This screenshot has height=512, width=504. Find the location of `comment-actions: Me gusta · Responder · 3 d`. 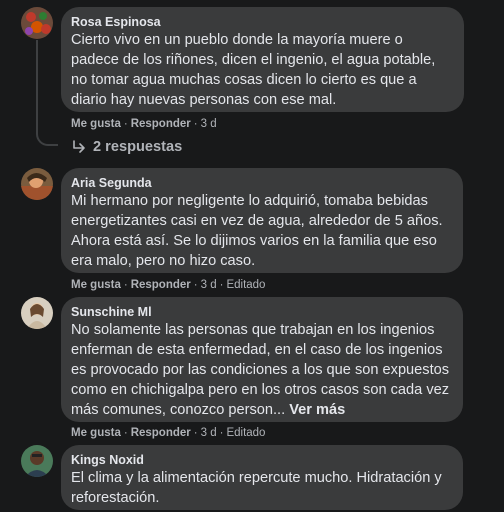

comment-actions: Me gusta · Responder · 3 d is located at coordinates (144, 124).